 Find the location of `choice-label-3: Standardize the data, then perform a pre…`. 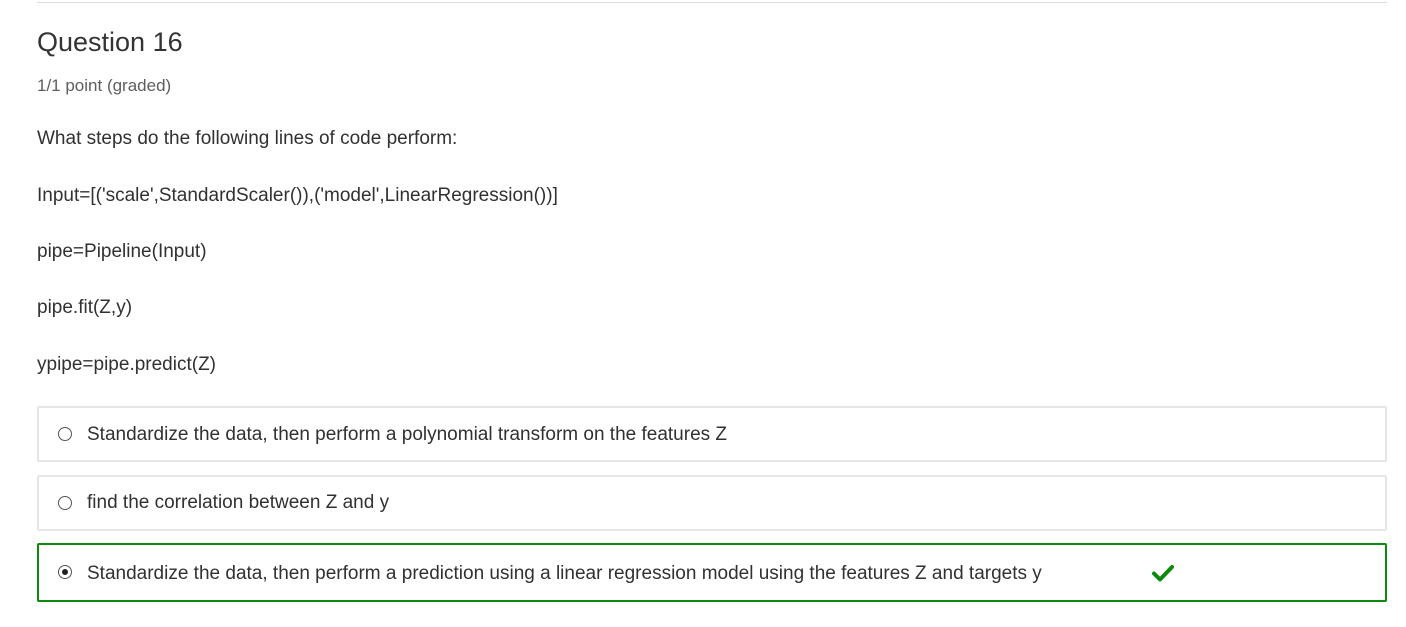

choice-label-3: Standardize the data, then perform a pre… is located at coordinates (564, 574).